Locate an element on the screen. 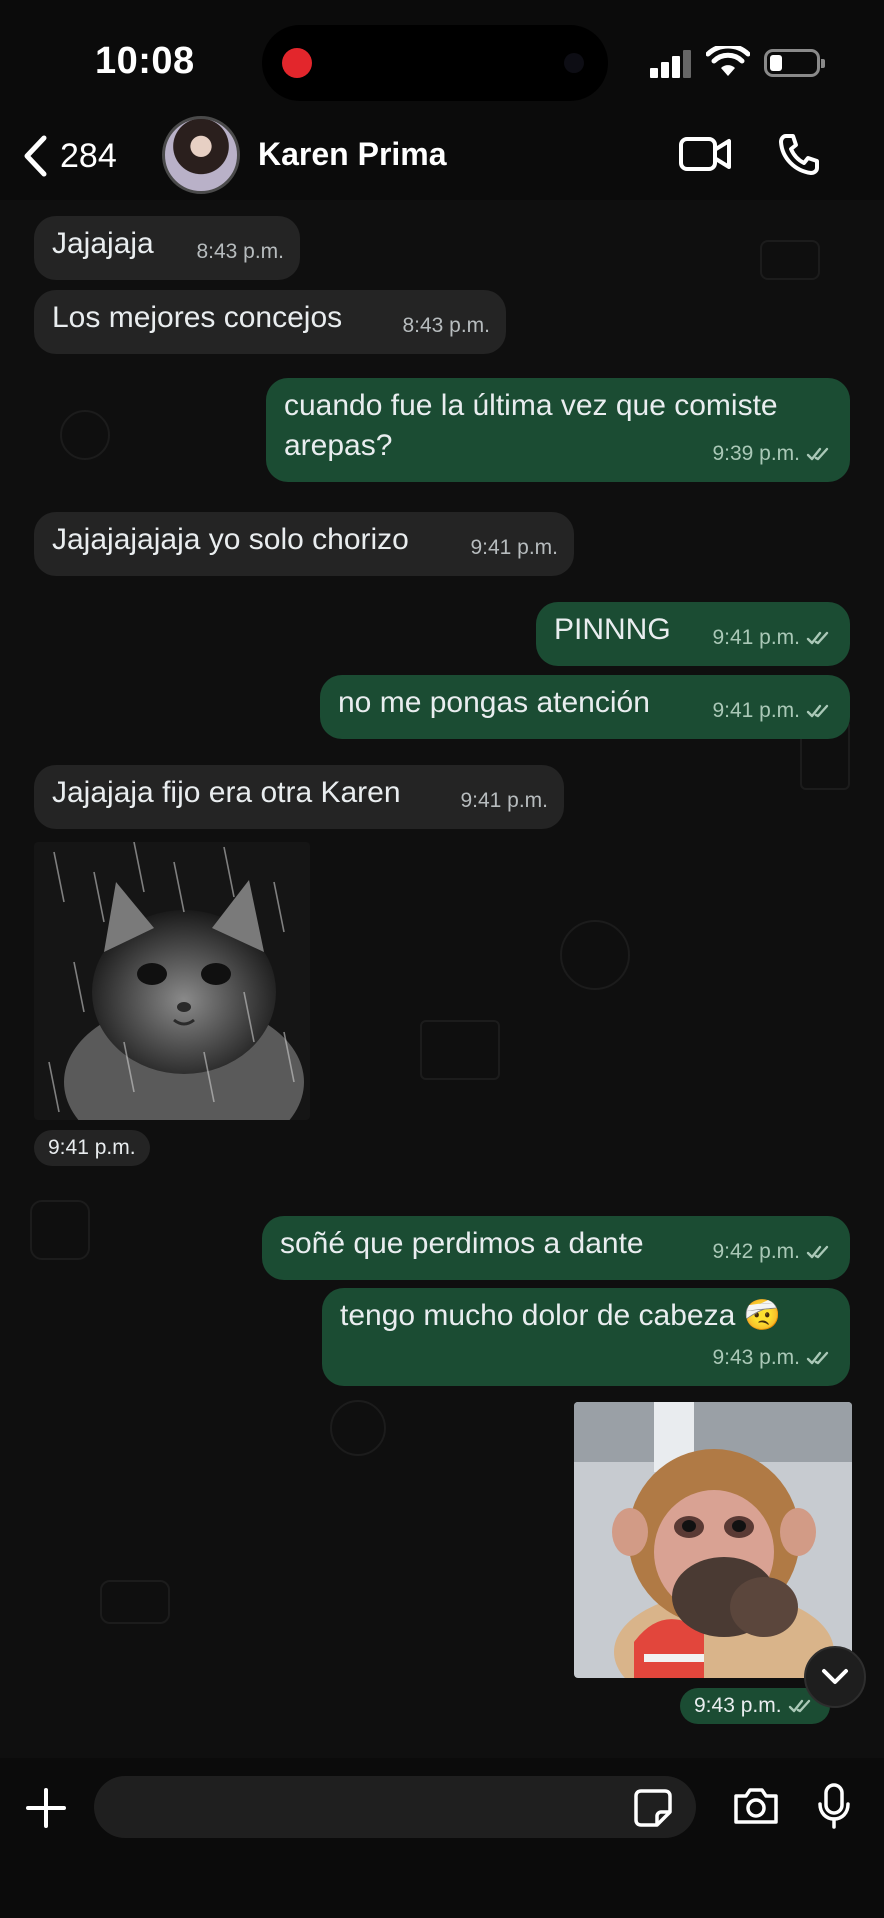 The width and height of the screenshot is (884, 1918). scroll-to-bottom-button is located at coordinates (835, 1677).